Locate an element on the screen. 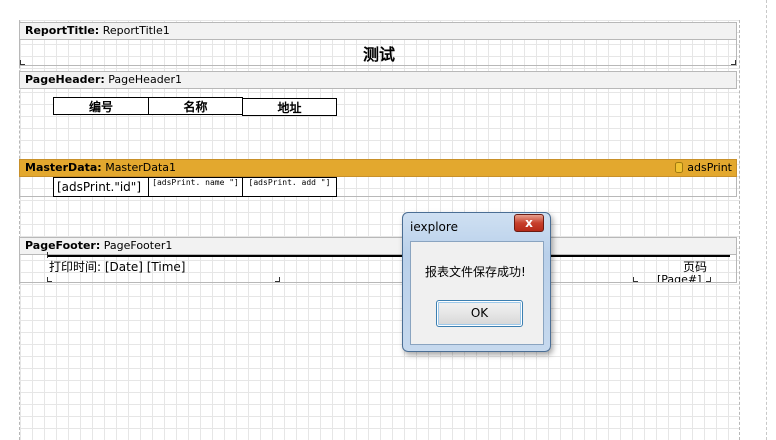  header-cell-name: 名称 is located at coordinates (195, 106).